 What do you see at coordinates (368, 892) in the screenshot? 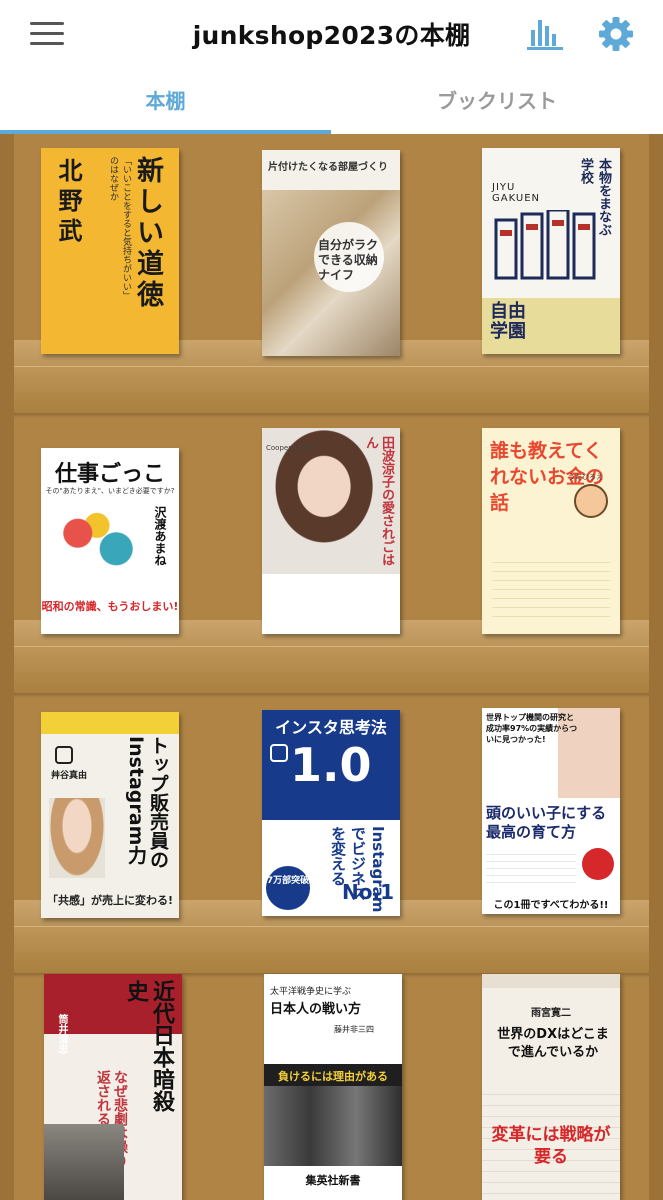
I see `book-bottom-text: No.1` at bounding box center [368, 892].